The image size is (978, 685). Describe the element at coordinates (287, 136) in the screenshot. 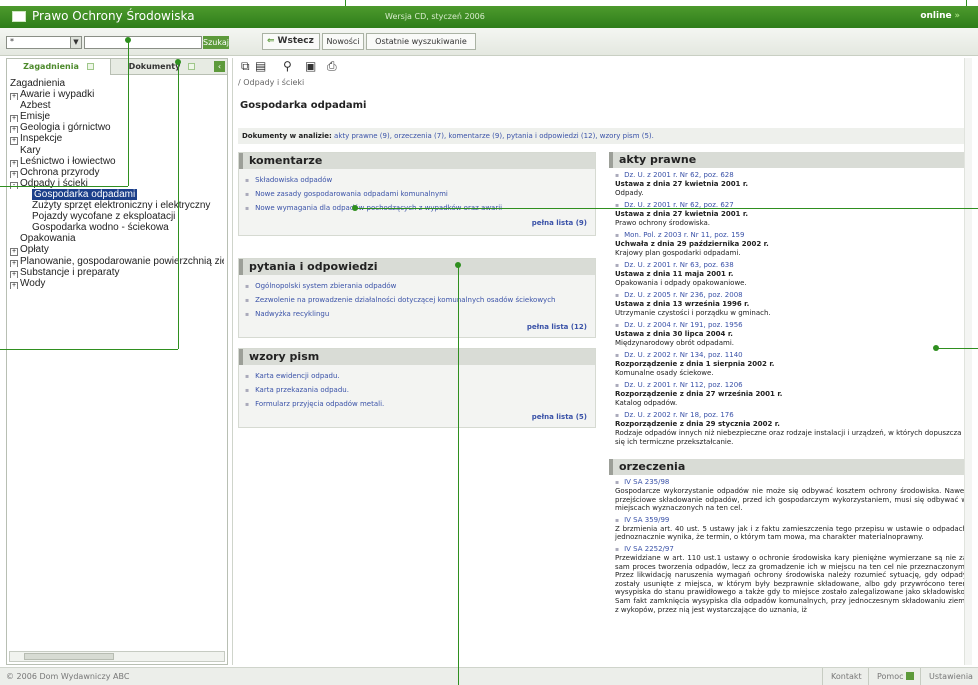

I see `documents-summary-label: Dokumenty w analizie:` at that location.